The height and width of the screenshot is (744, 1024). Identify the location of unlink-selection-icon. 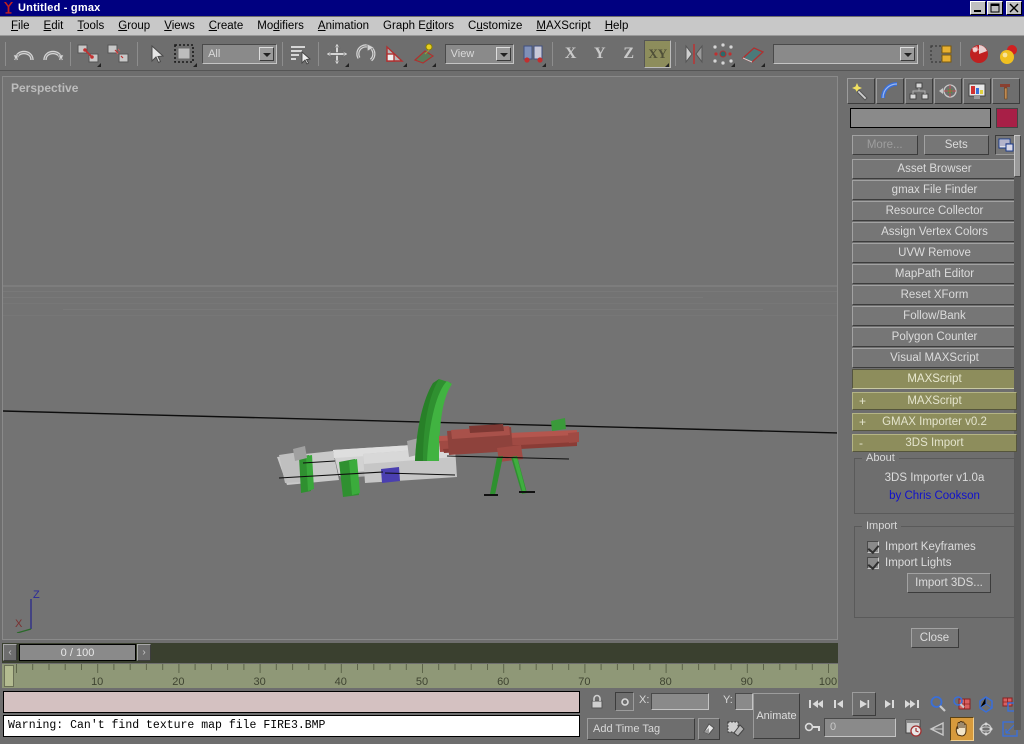
(119, 54).